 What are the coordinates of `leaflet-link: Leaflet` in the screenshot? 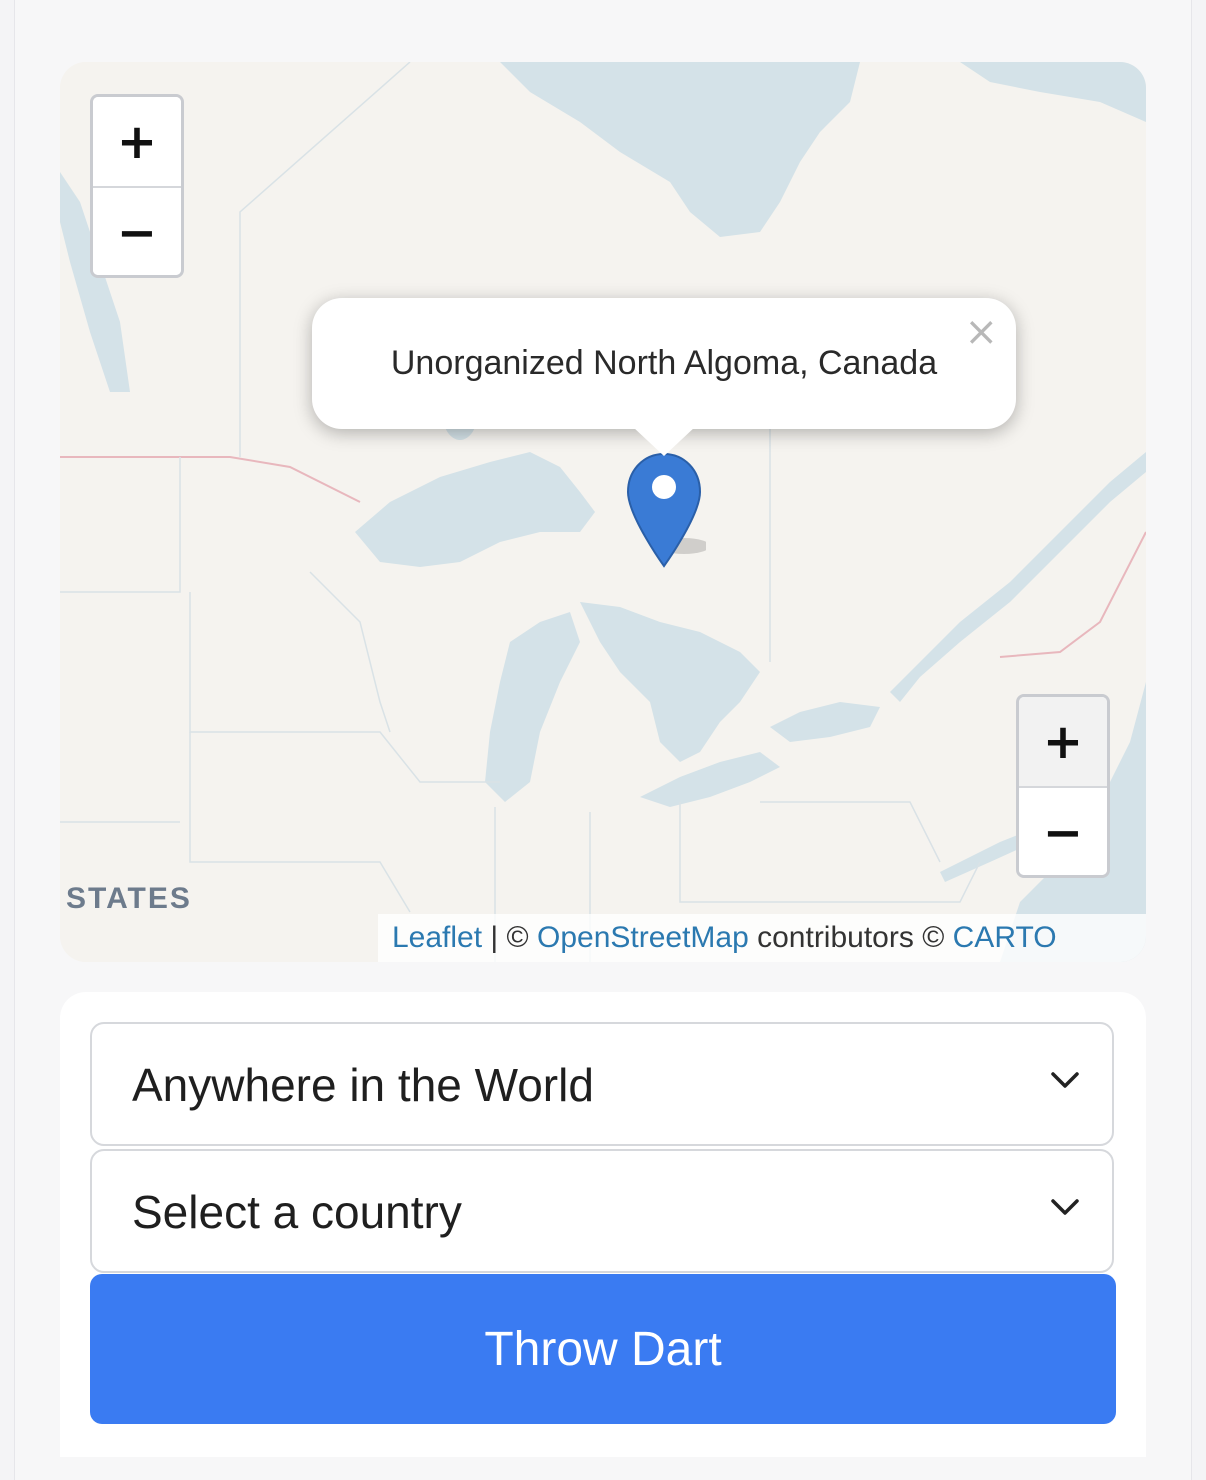 It's located at (437, 938).